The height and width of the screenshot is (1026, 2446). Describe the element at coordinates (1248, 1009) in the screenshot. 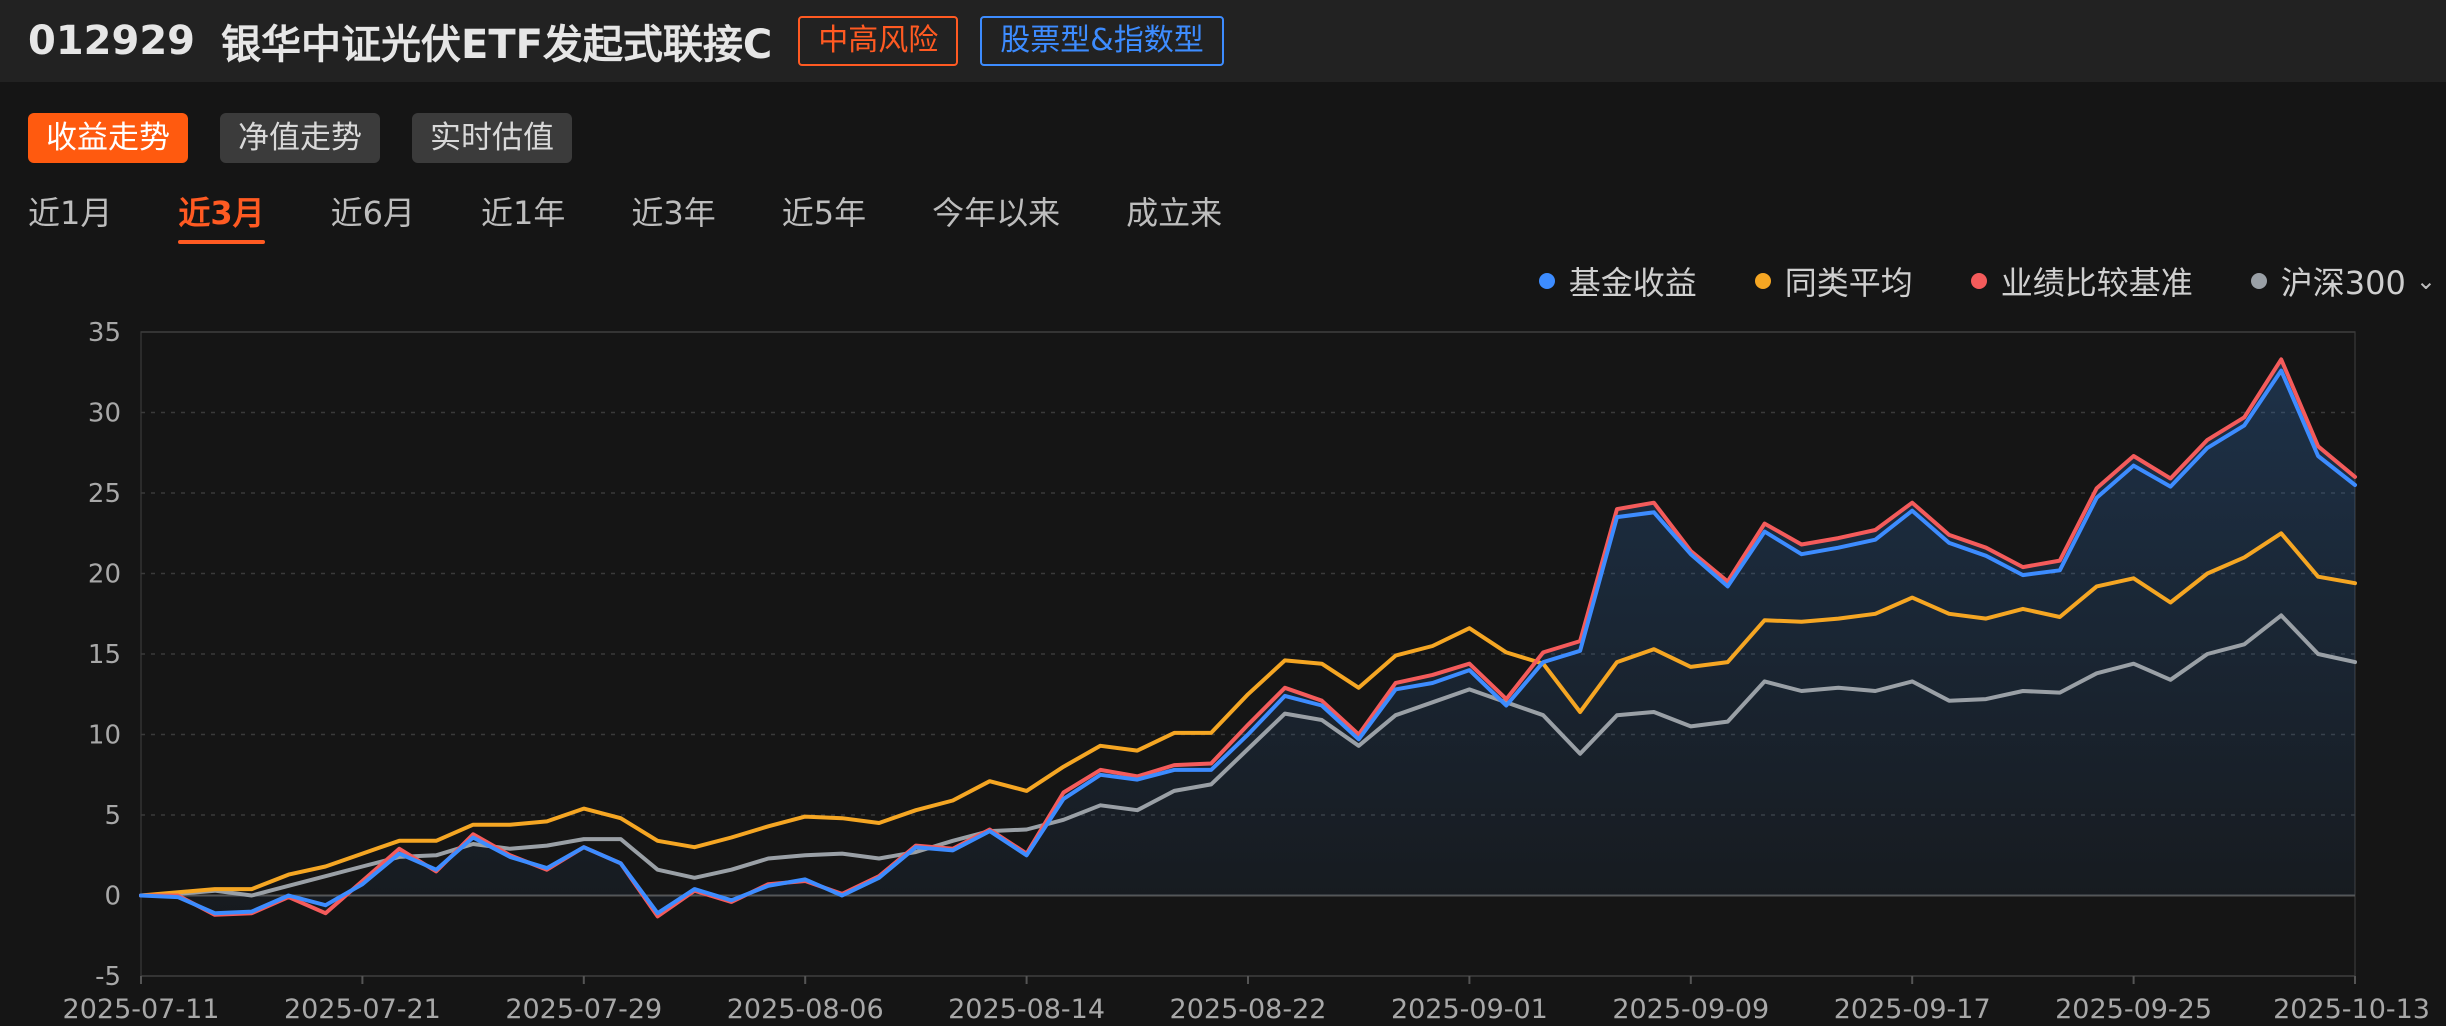

I see `x-tick-label: 2025-08-22` at that location.